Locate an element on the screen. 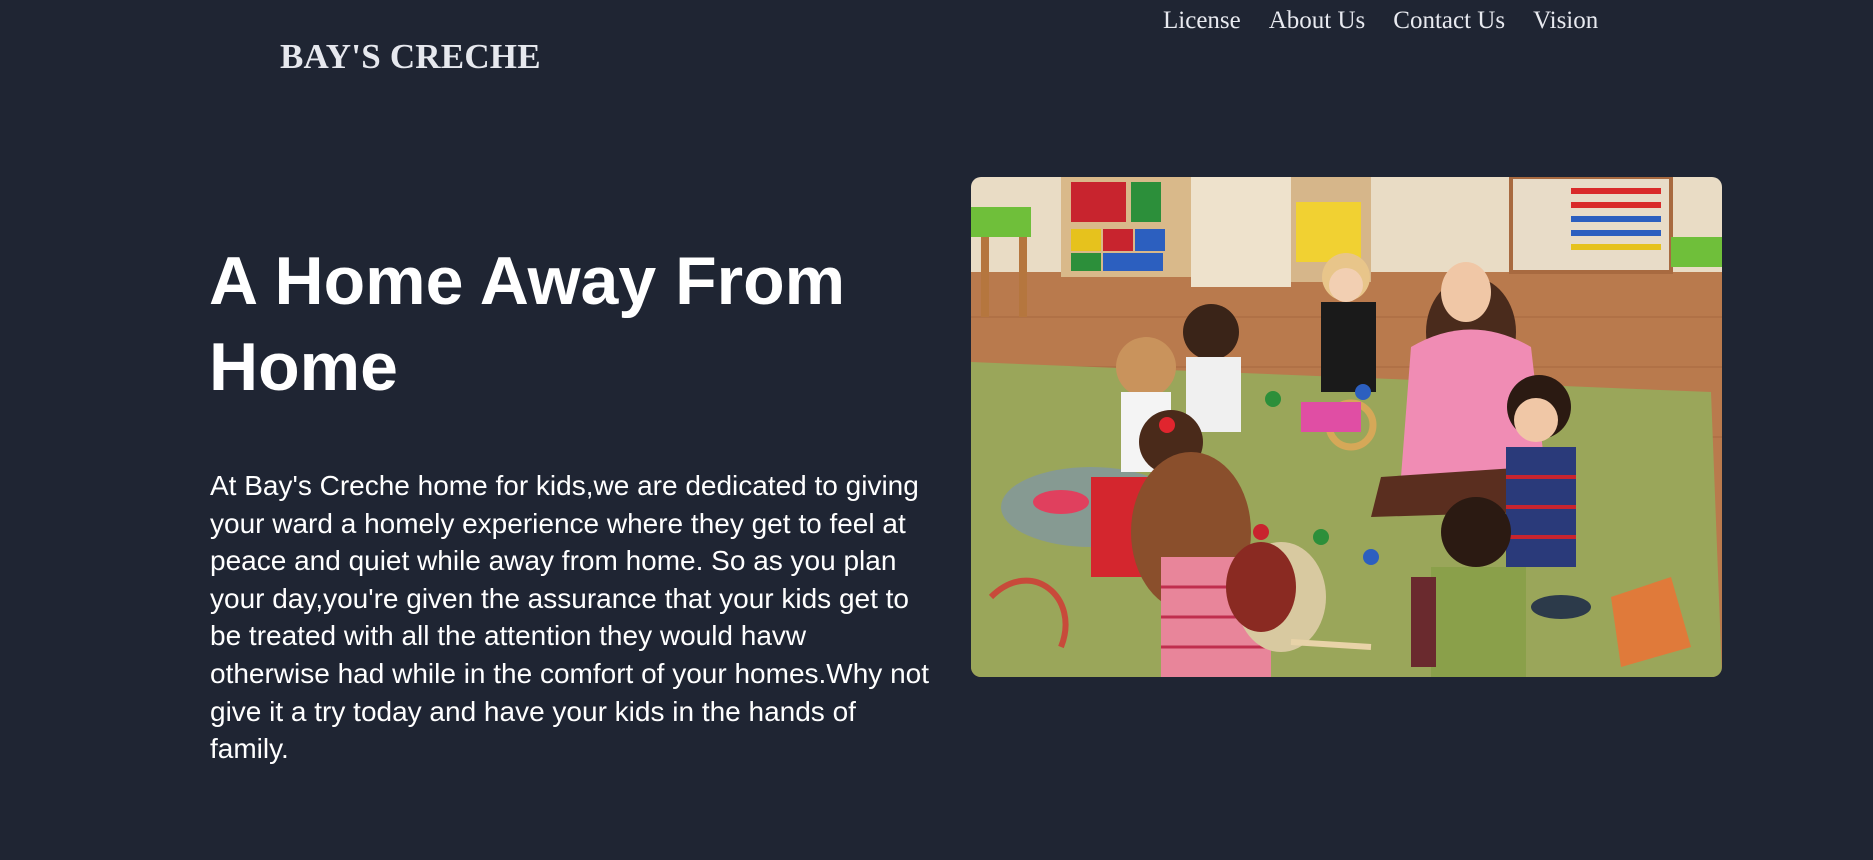 This screenshot has height=860, width=1873. nav-link-about-us: About Us is located at coordinates (1317, 21).